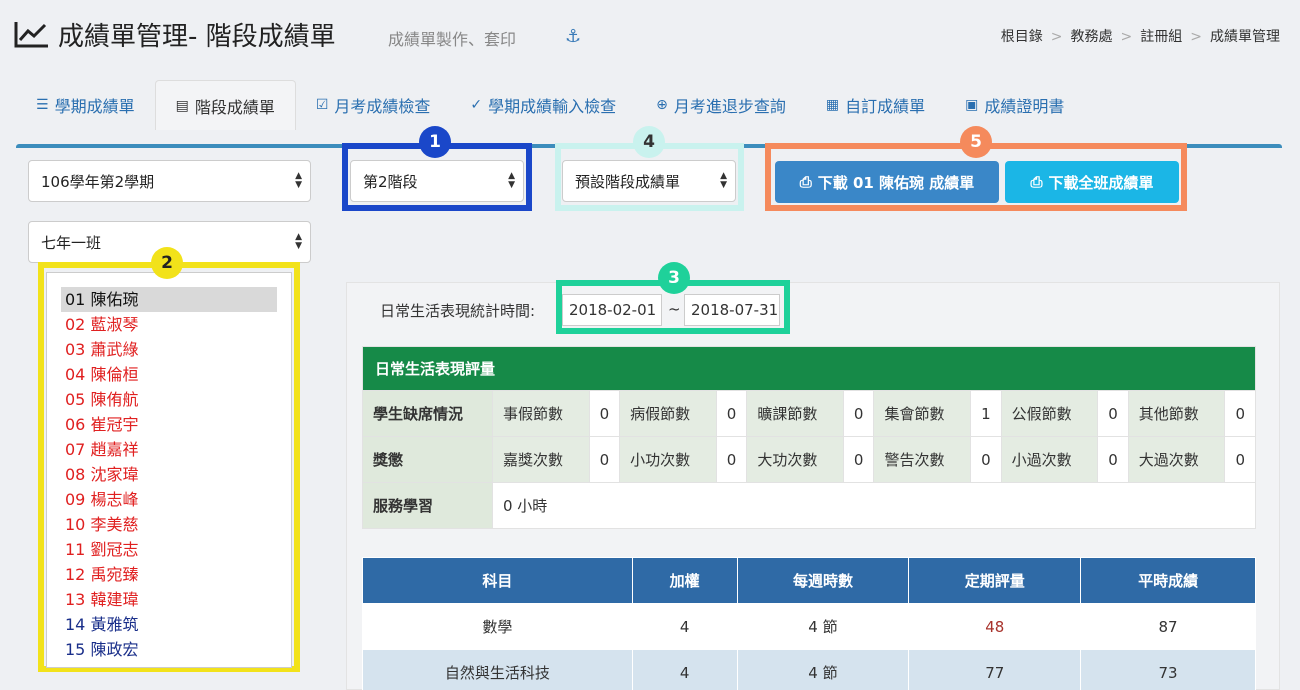 This screenshot has height=690, width=1300. Describe the element at coordinates (1161, 37) in the screenshot. I see `breadcrumb-item-registry: 註冊組` at that location.